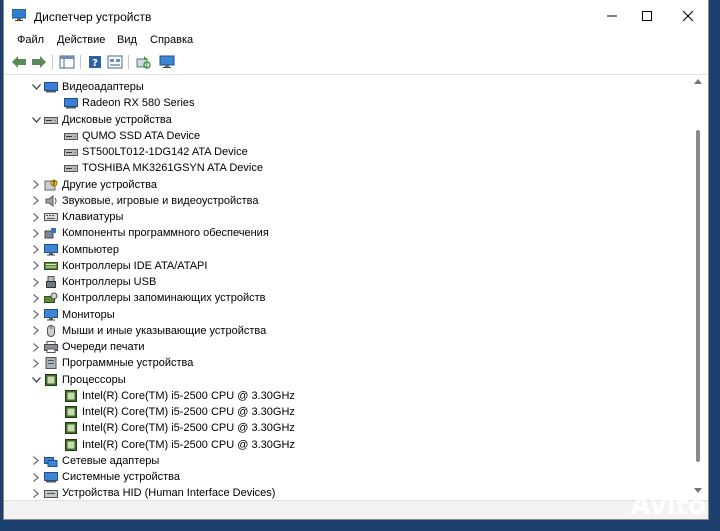 The width and height of the screenshot is (720, 531). Describe the element at coordinates (51, 347) in the screenshot. I see `printer-icon` at that location.